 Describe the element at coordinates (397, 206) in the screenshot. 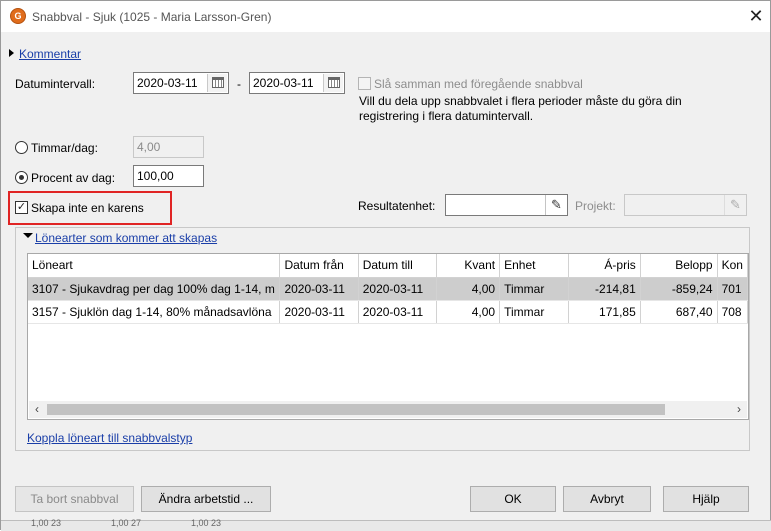

I see `resultatenhet-label: Resultatenhet:` at that location.